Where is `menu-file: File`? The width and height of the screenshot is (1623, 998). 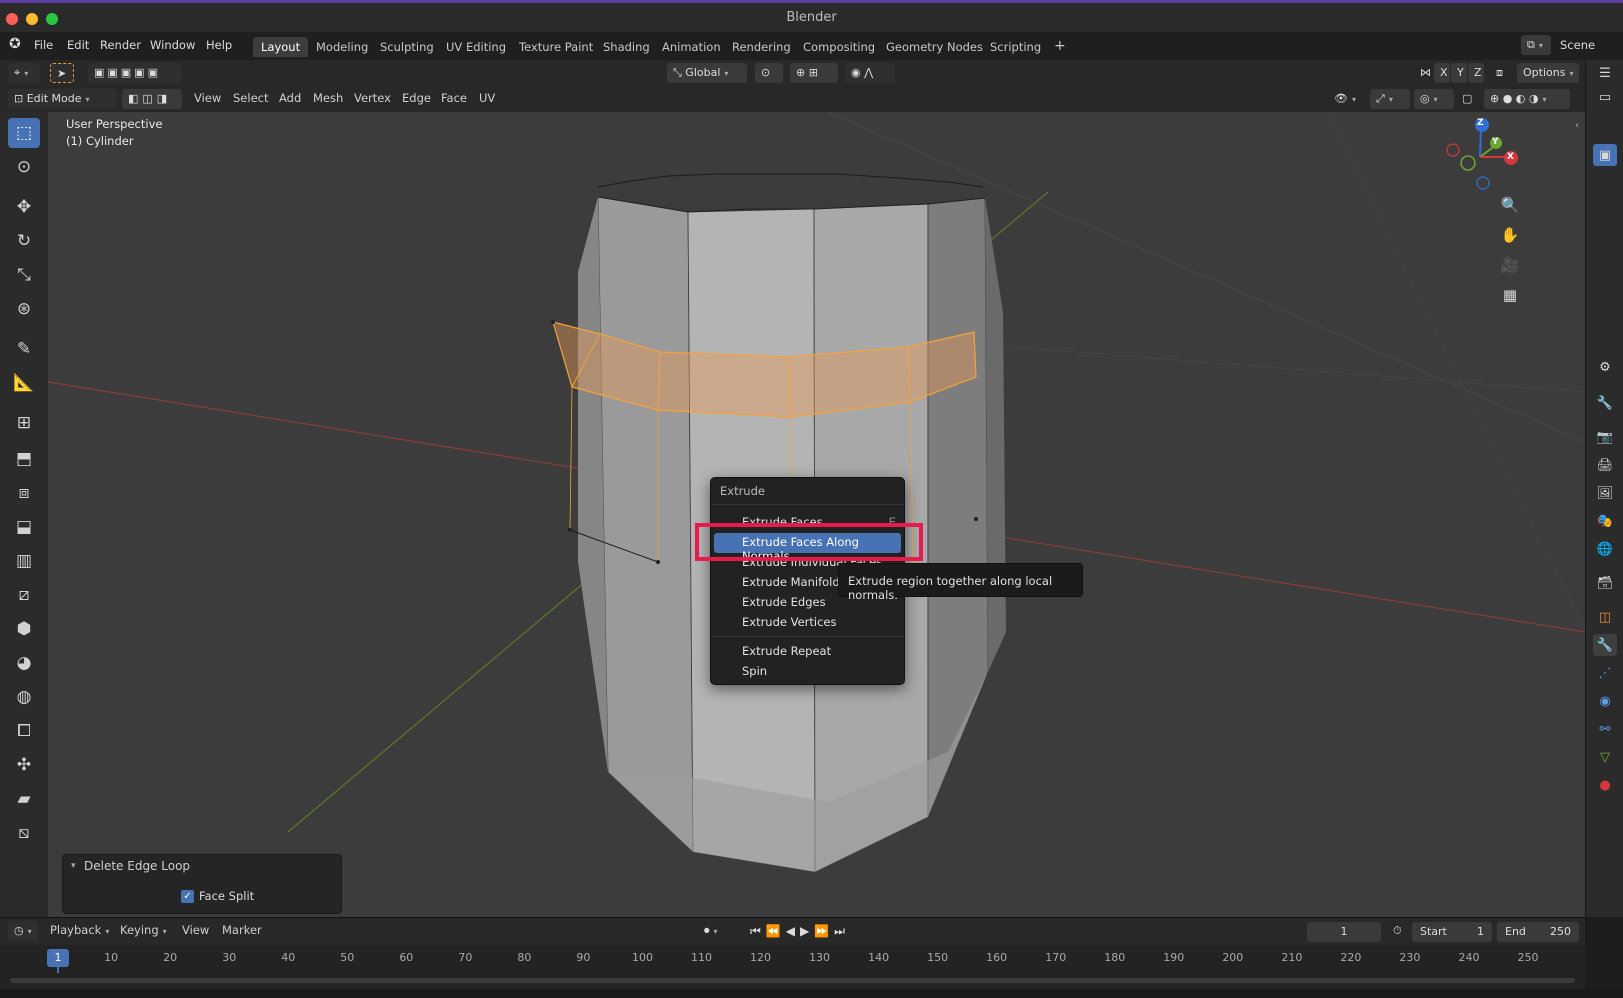
menu-file: File is located at coordinates (43, 45).